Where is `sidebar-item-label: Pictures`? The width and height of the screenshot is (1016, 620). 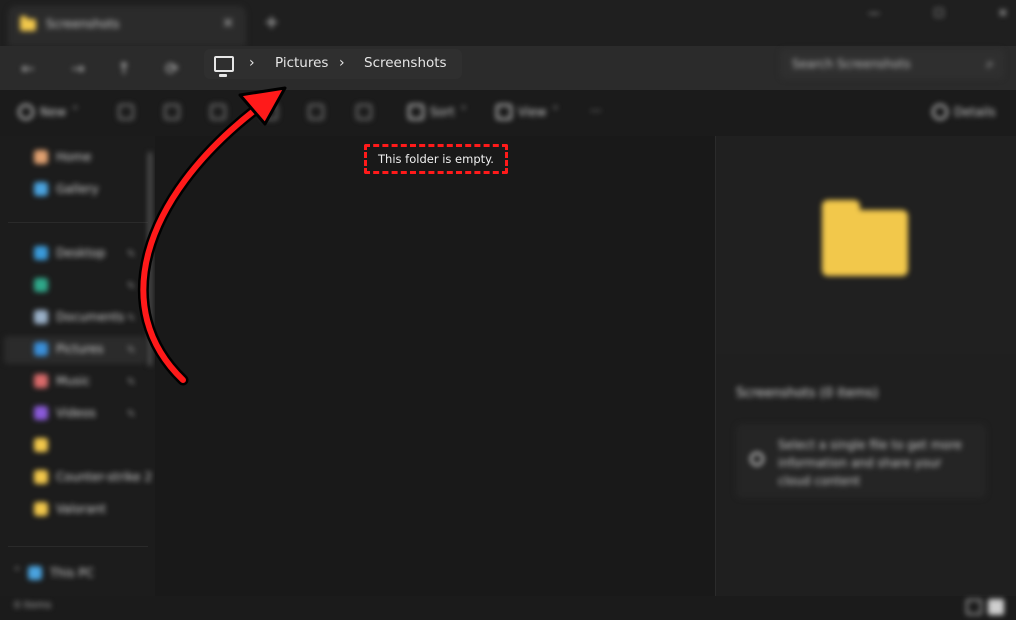
sidebar-item-label: Pictures is located at coordinates (80, 349).